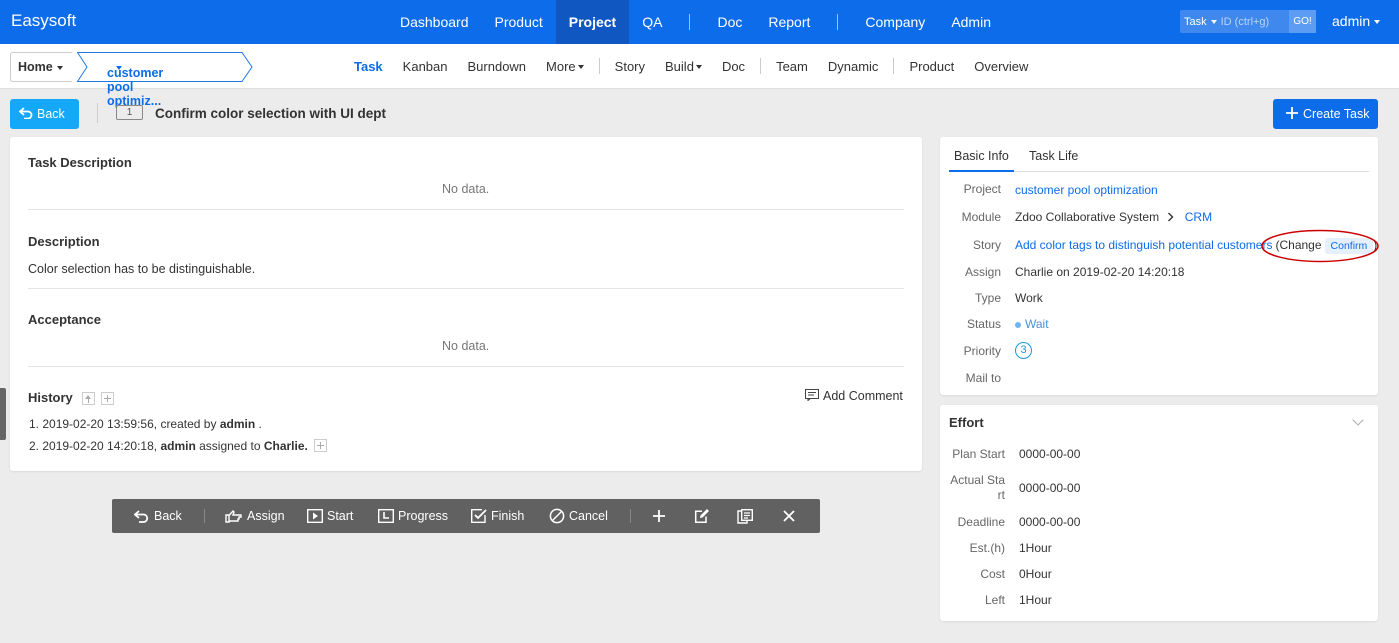 The image size is (1399, 643). What do you see at coordinates (258, 424) in the screenshot?
I see `history-text: .` at bounding box center [258, 424].